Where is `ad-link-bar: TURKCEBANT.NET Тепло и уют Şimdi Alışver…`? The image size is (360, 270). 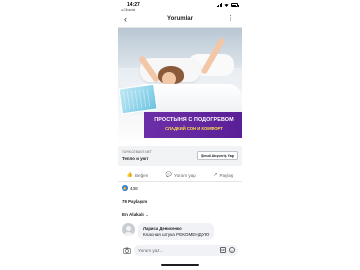
ad-link-bar: TURKCEBANT.NET Тепло и уют Şimdi Alışver… is located at coordinates (180, 156).